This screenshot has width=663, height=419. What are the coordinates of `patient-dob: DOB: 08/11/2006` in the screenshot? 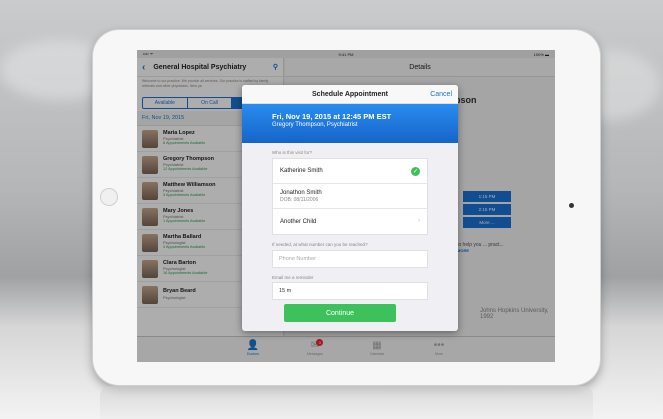 It's located at (299, 199).